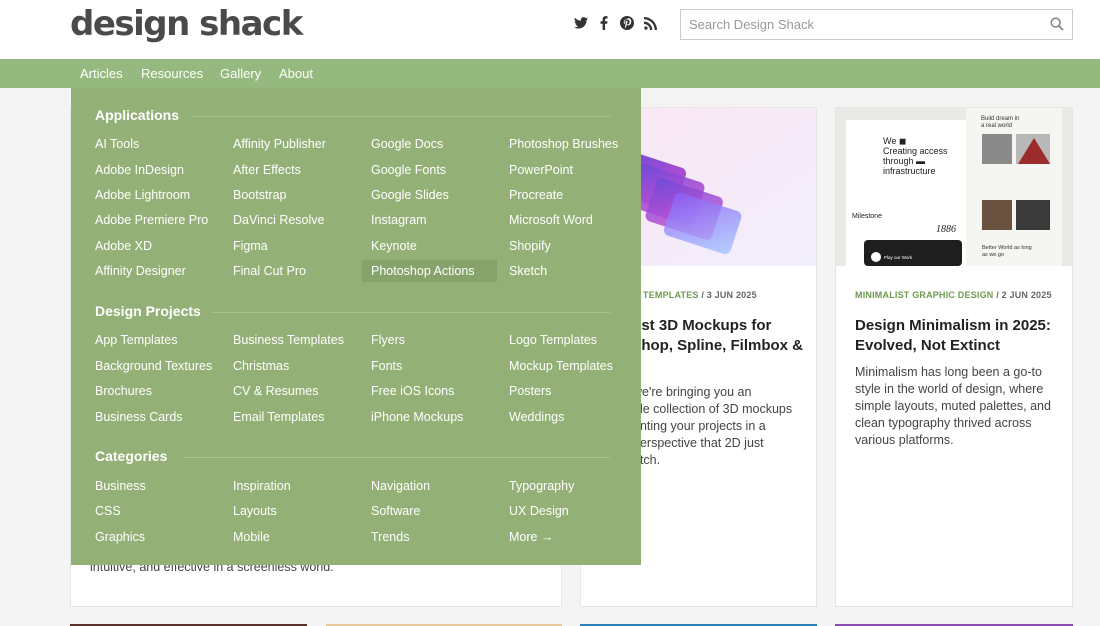 The width and height of the screenshot is (1100, 626). What do you see at coordinates (671, 295) in the screenshot?
I see `card-middle-category: TEMPLATES` at bounding box center [671, 295].